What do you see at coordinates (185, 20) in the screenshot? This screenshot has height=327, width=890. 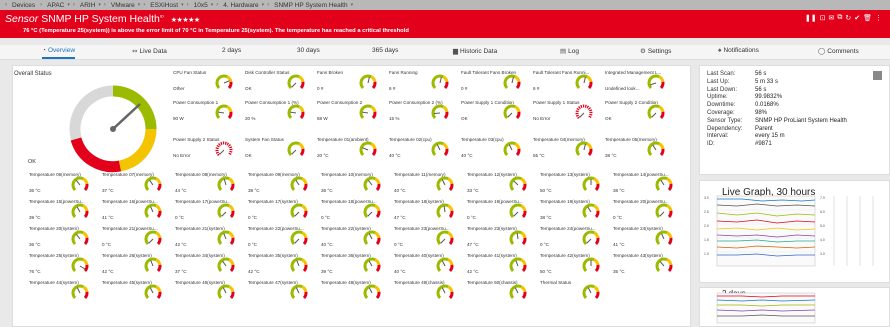 I see `priority-stars: ★★★★★` at bounding box center [185, 20].